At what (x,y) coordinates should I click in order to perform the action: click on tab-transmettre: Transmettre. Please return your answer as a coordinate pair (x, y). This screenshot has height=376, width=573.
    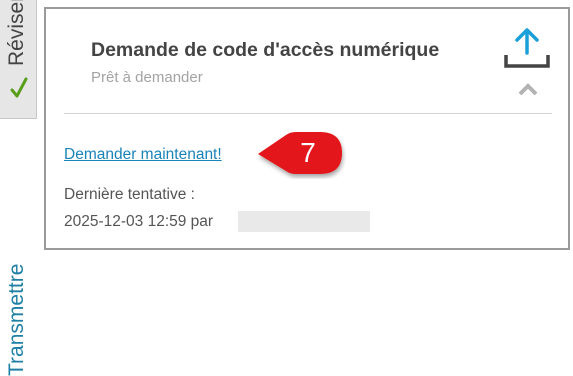
    Looking at the image, I should click on (18, 247).